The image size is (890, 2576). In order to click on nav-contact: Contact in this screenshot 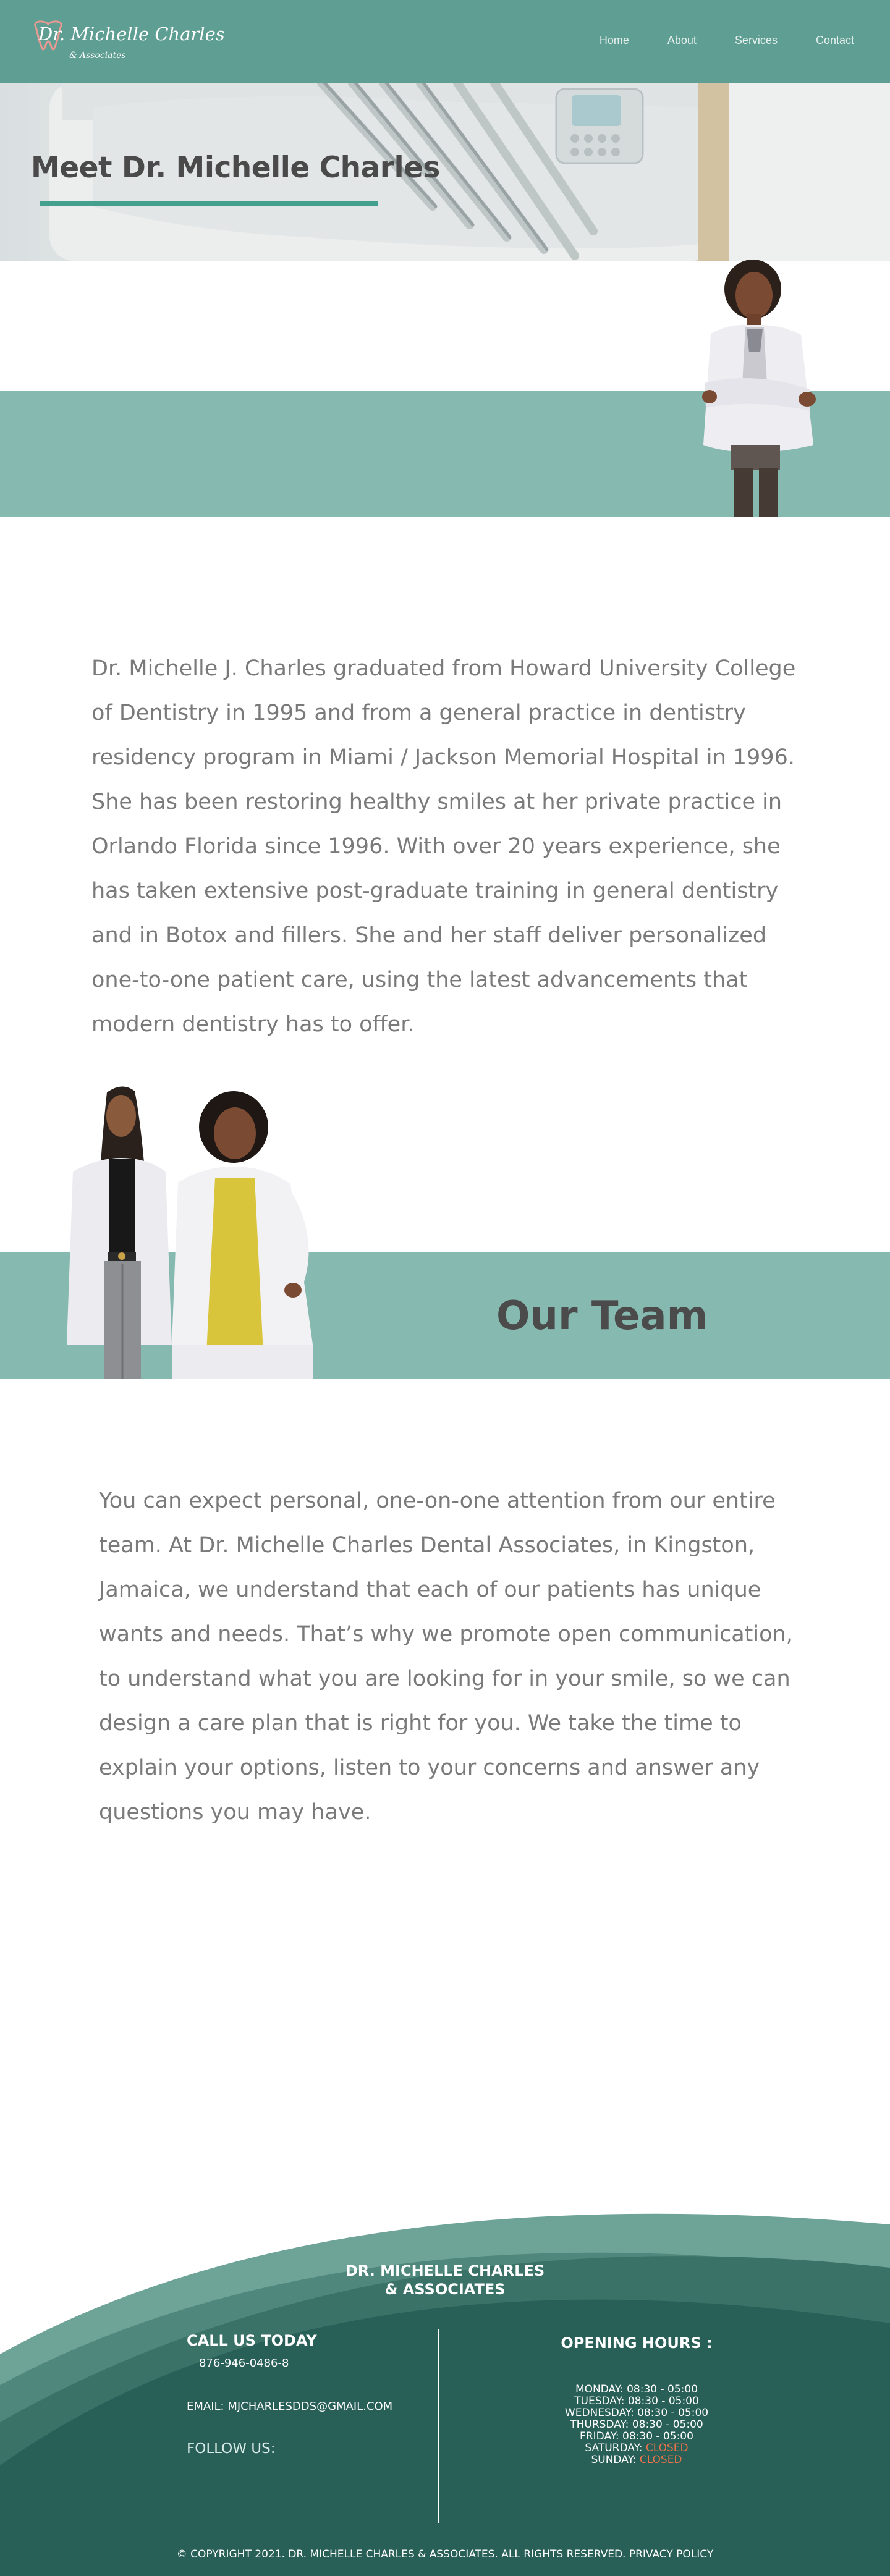, I will do `click(835, 40)`.